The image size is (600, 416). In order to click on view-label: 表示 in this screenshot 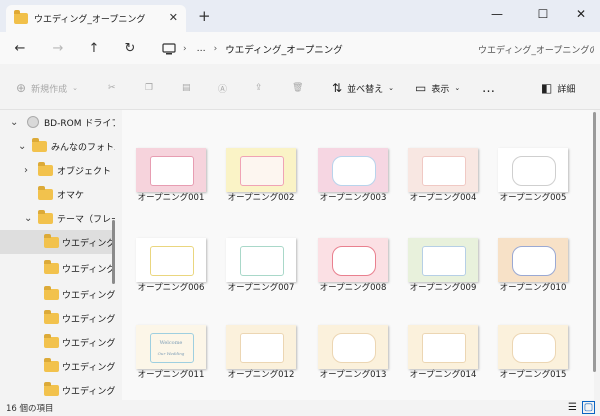, I will do `click(440, 89)`.